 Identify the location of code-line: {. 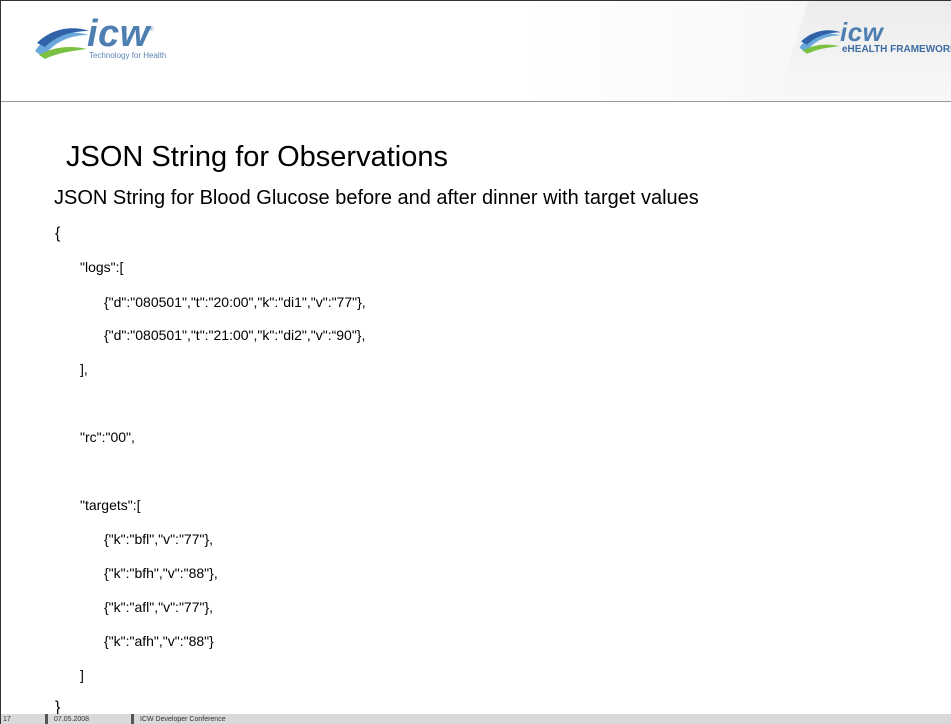
(58, 233).